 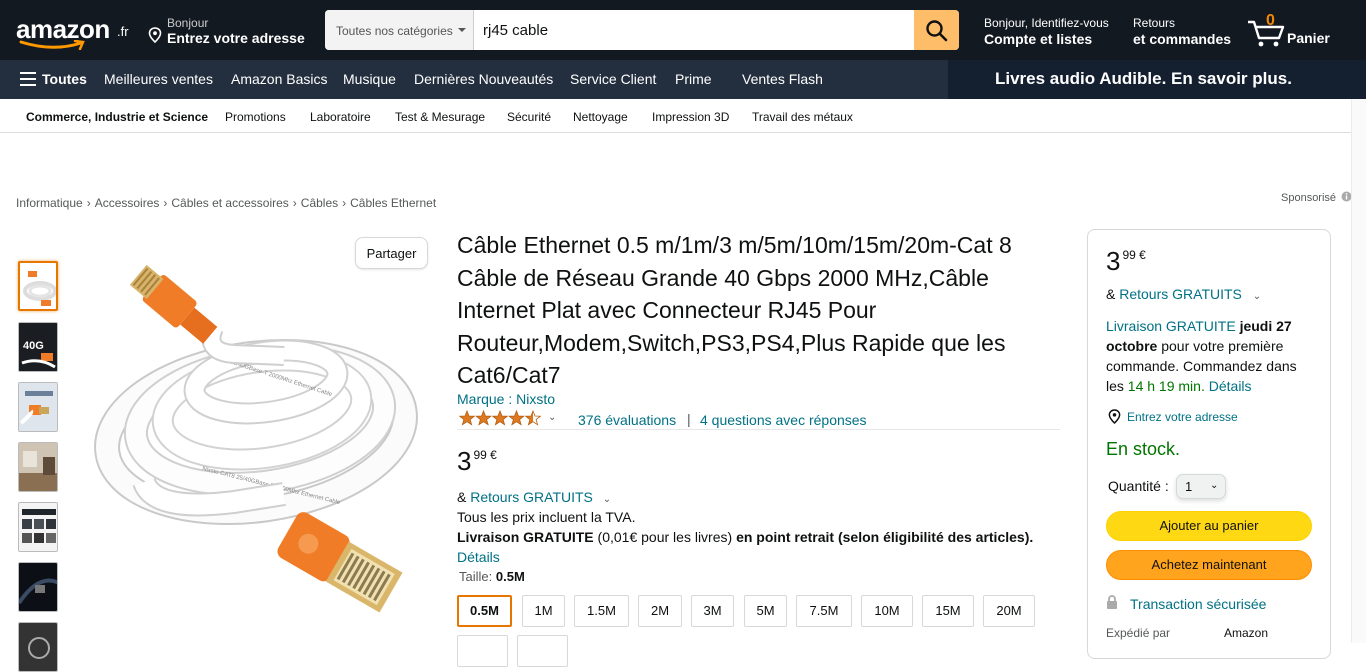 I want to click on size-option: 10M, so click(x=887, y=611).